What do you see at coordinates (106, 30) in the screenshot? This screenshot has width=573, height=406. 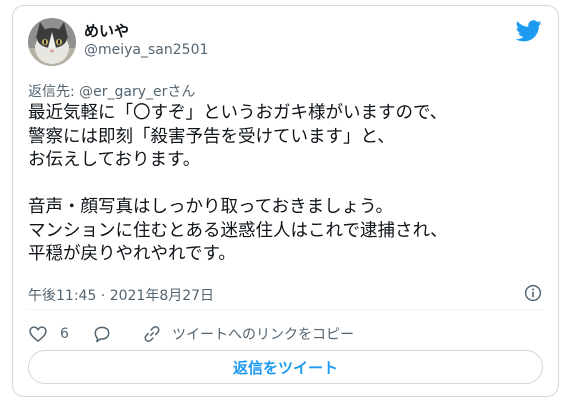 I see `display-name: めいや` at bounding box center [106, 30].